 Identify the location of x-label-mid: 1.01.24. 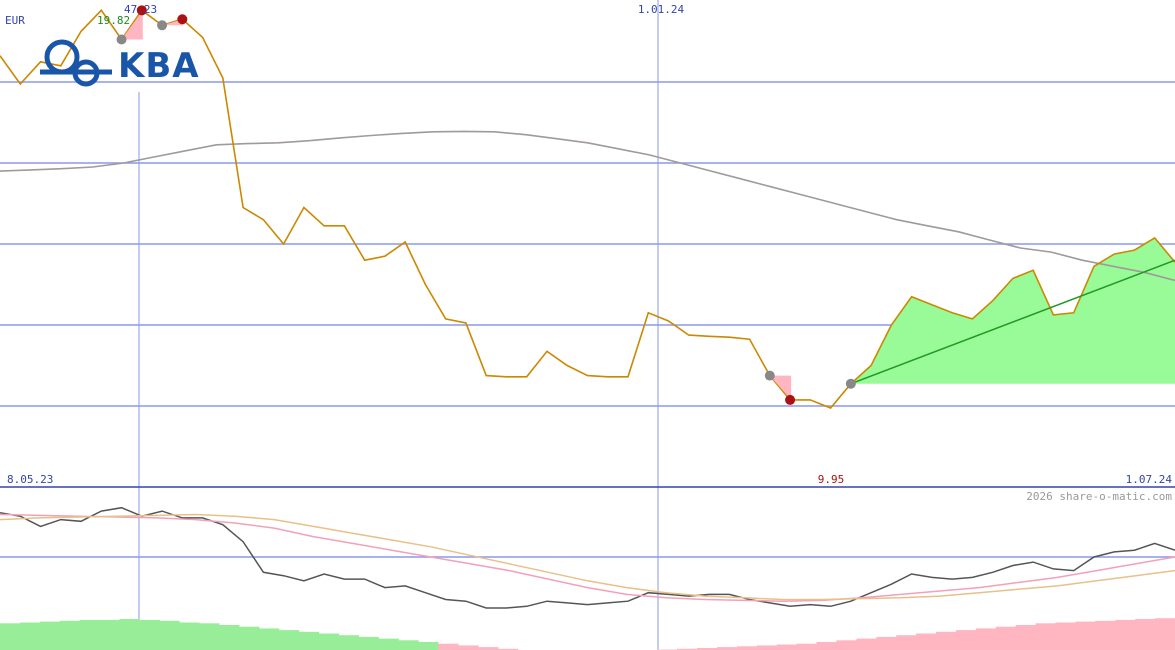
(661, 9).